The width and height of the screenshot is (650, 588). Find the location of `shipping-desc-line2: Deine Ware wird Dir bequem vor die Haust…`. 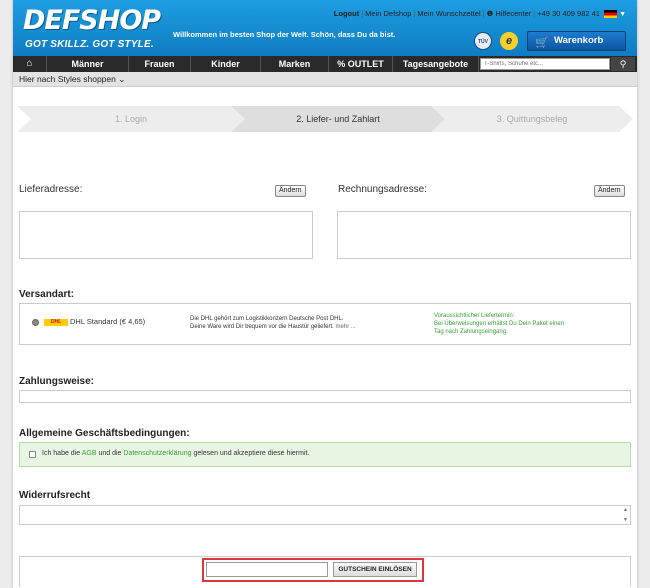

shipping-desc-line2: Deine Ware wird Dir bequem vor die Haust… is located at coordinates (262, 327).